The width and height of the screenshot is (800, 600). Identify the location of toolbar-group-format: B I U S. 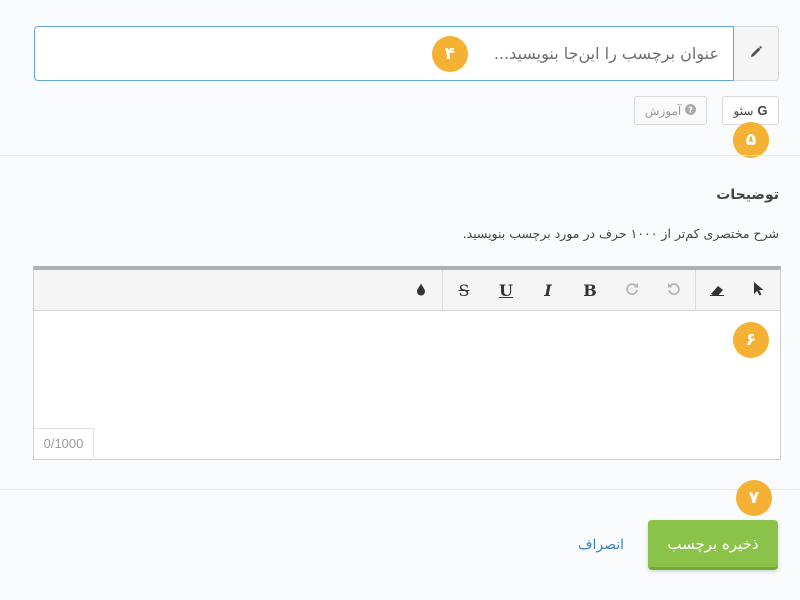
(568, 290).